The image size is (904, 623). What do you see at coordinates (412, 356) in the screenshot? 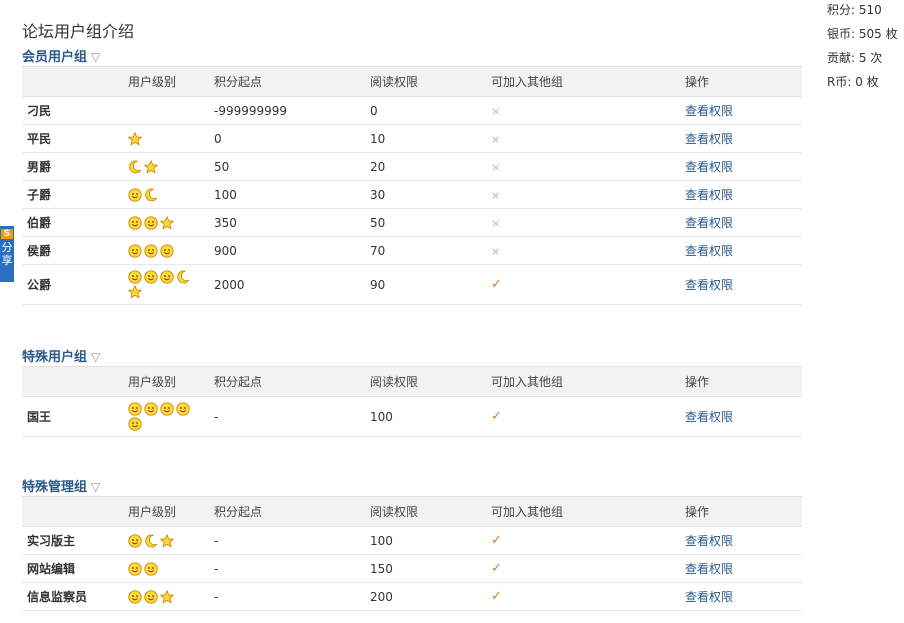
I see `section-header: 特殊用户组 ▽` at bounding box center [412, 356].